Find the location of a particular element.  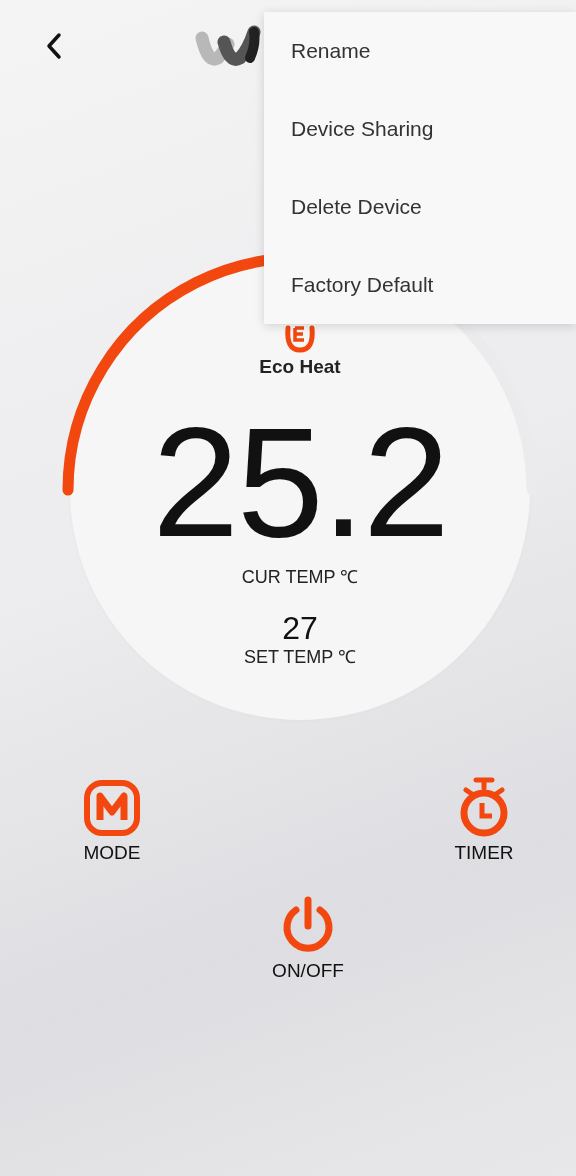

mode-button: MODE is located at coordinates (112, 820).